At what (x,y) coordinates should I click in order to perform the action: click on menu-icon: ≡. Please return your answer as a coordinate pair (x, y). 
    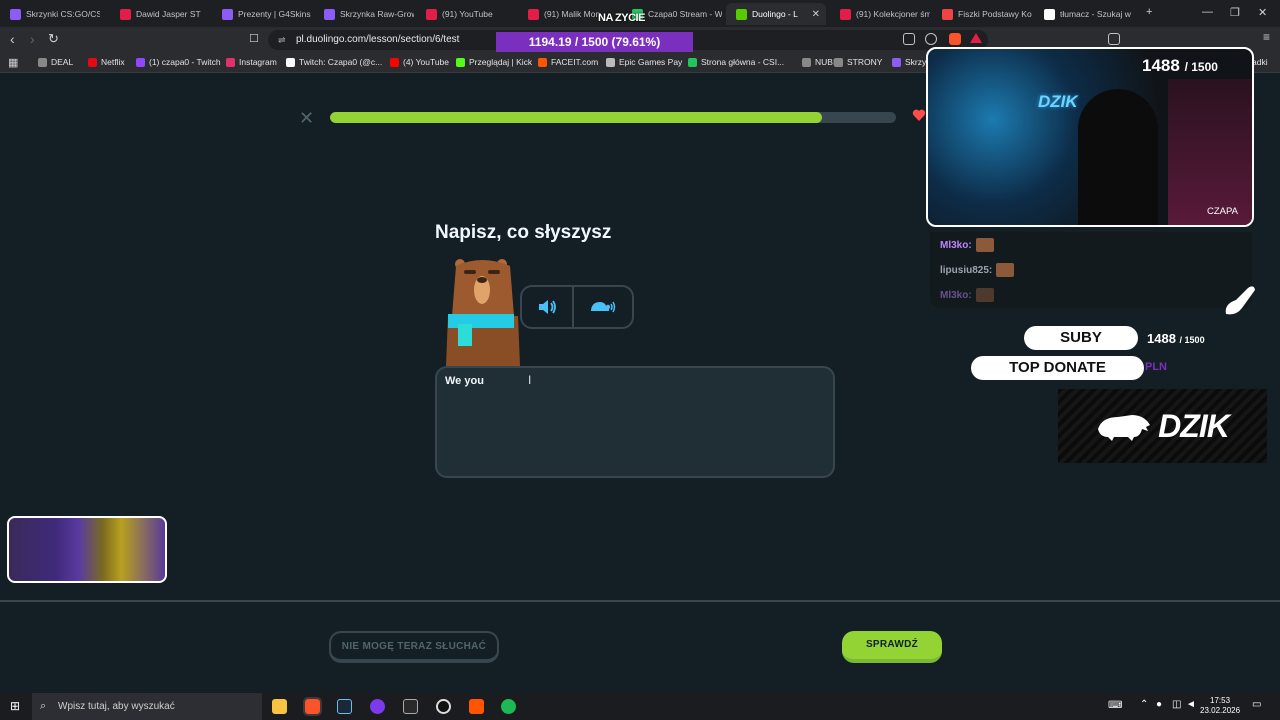
    Looking at the image, I should click on (1269, 37).